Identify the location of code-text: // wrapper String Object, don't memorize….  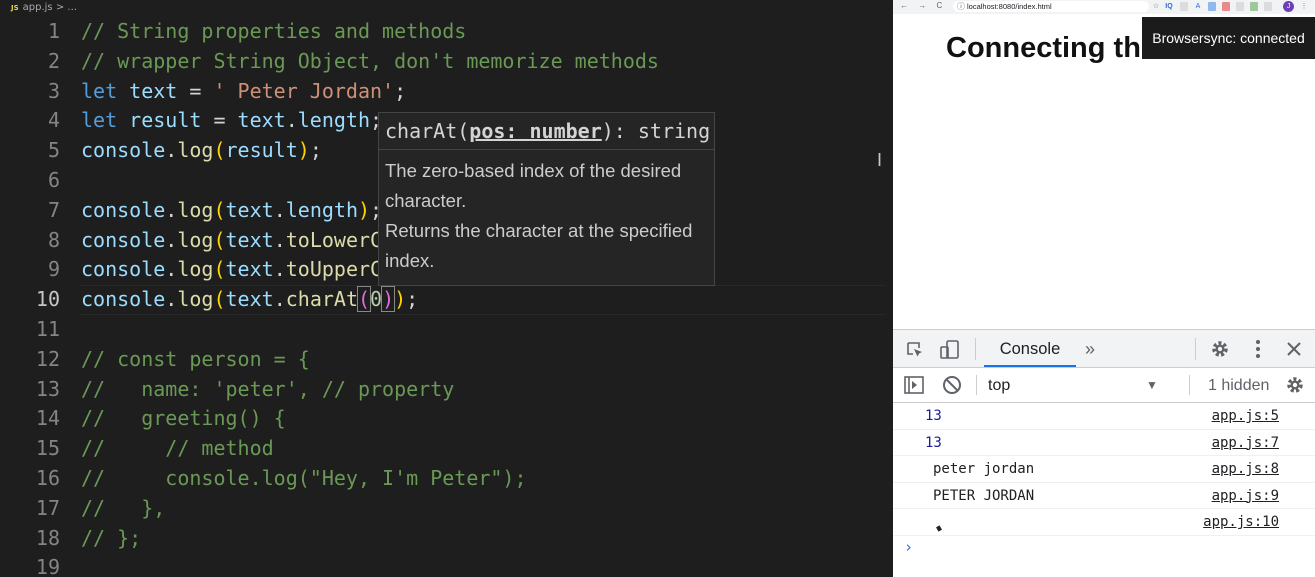
(370, 62).